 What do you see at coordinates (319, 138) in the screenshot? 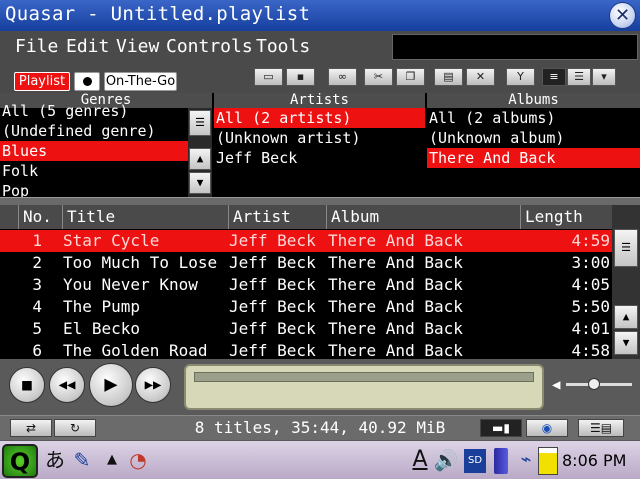
I see `artist-item: (Unknown artist)` at bounding box center [319, 138].